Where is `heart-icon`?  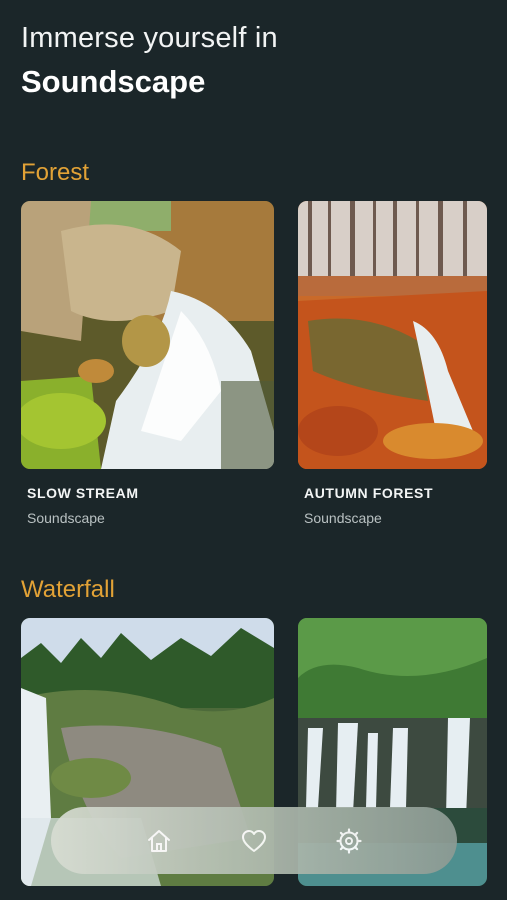
heart-icon is located at coordinates (253, 840).